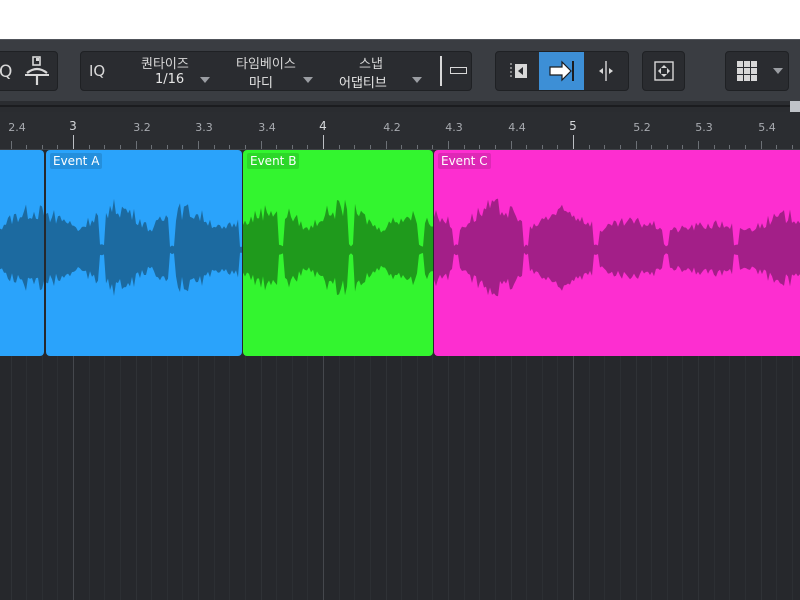  Describe the element at coordinates (73, 126) in the screenshot. I see `ruler-label-bar: 3` at that location.